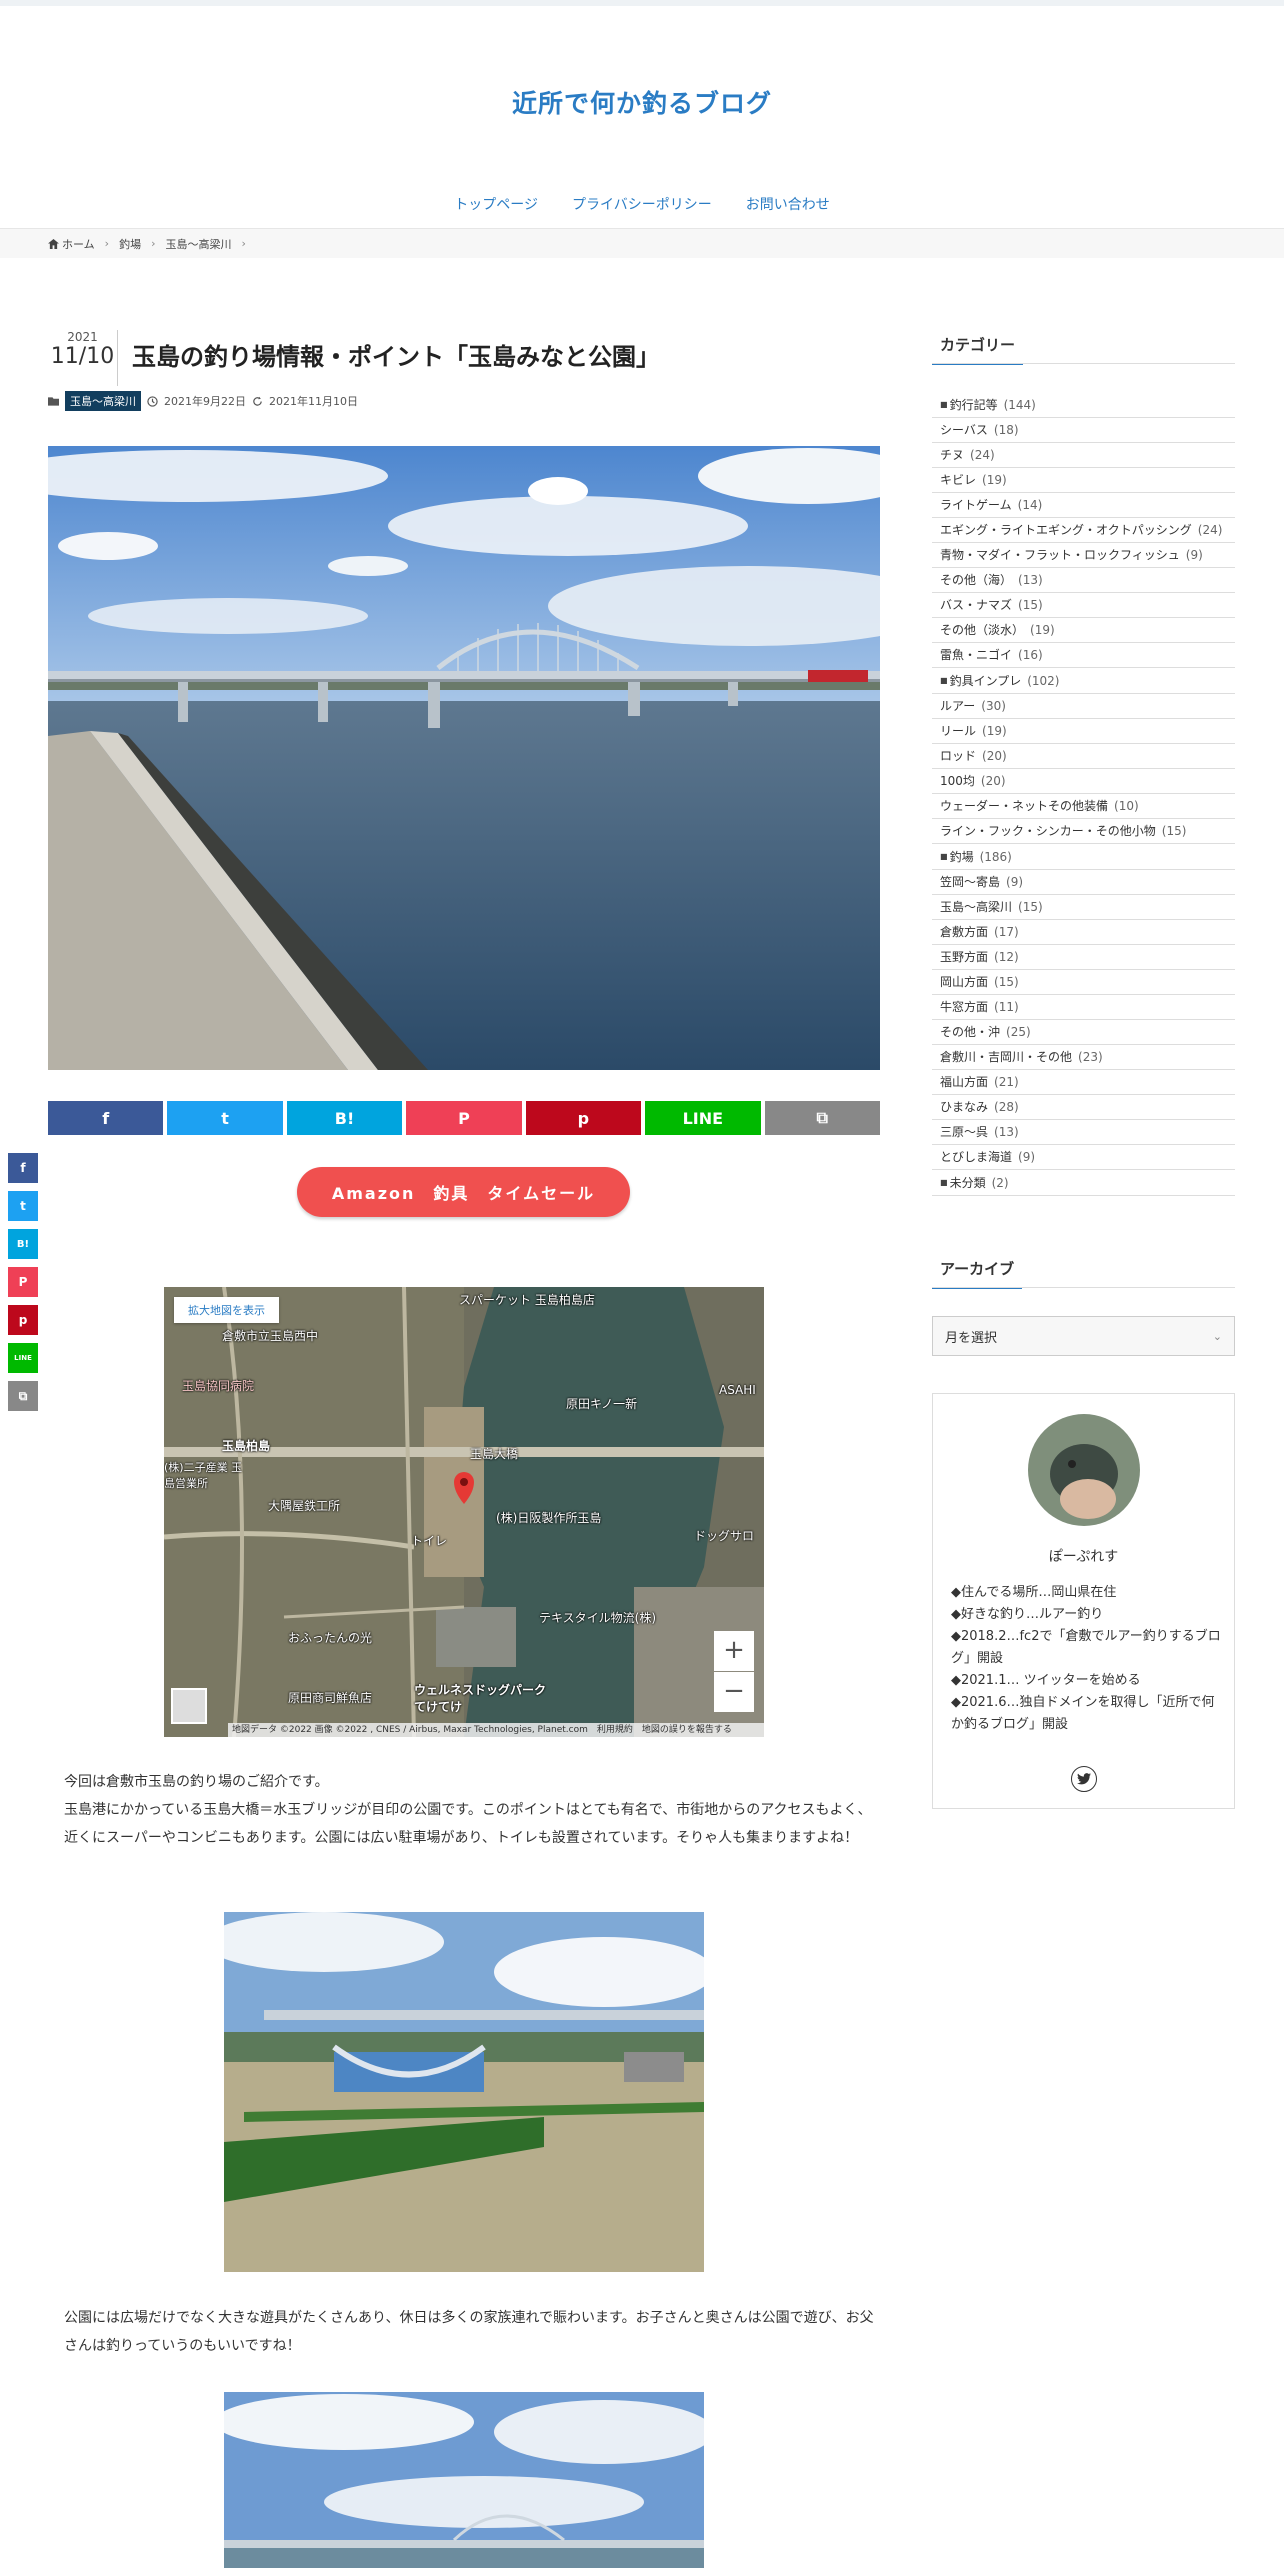 This screenshot has width=1284, height=2568. I want to click on category-item: リール (19), so click(1083, 731).